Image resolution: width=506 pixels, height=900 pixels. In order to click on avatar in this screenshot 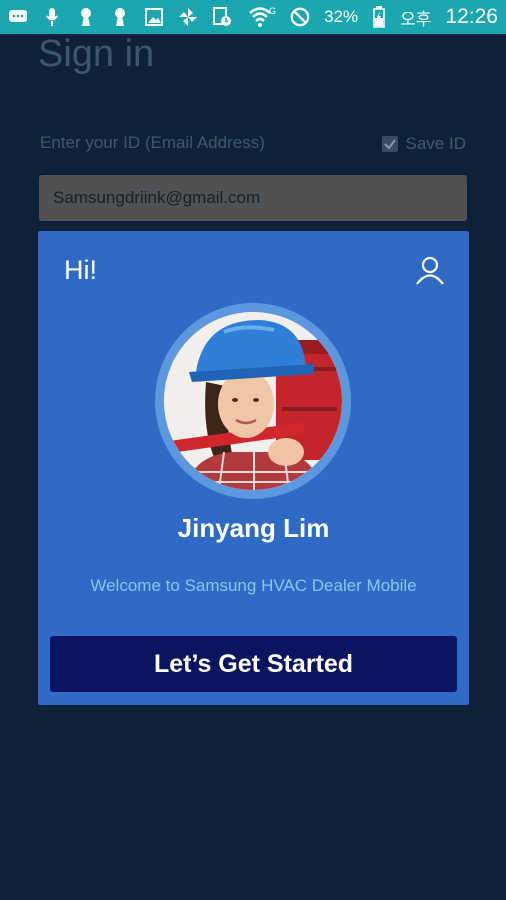, I will do `click(253, 401)`.